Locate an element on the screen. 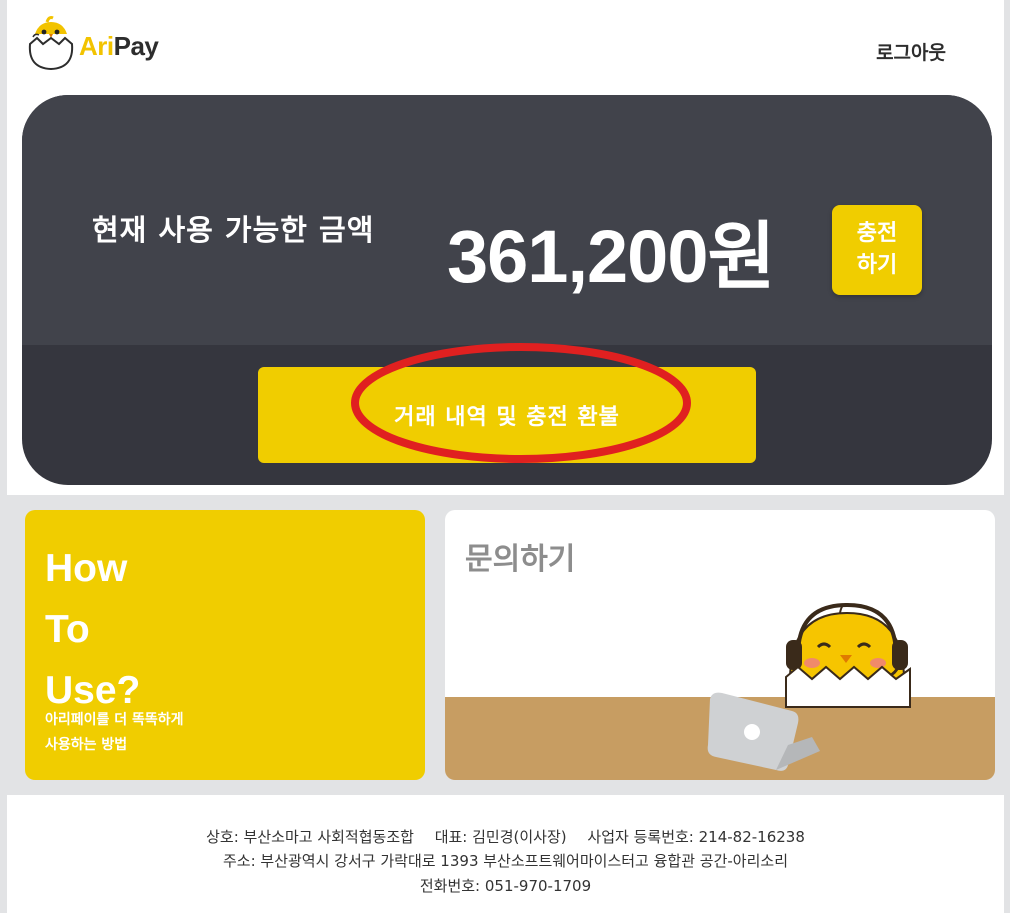 This screenshot has width=1010, height=913. how-to-use-subtitle: 아리페이를 더 똑똑하게 사용하는 방법 is located at coordinates (114, 733).